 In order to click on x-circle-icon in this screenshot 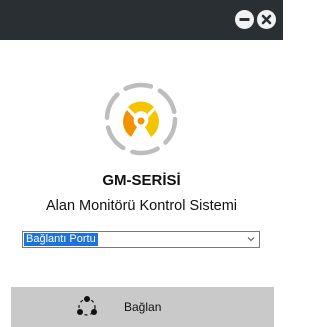, I will do `click(266, 19)`.